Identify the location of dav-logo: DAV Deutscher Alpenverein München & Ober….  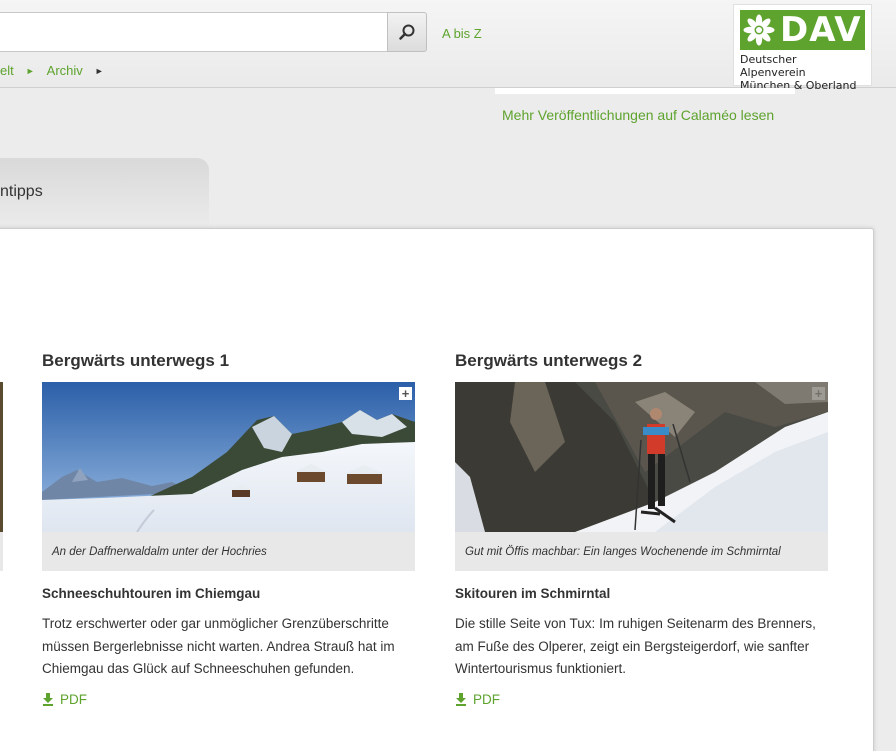
(802, 48).